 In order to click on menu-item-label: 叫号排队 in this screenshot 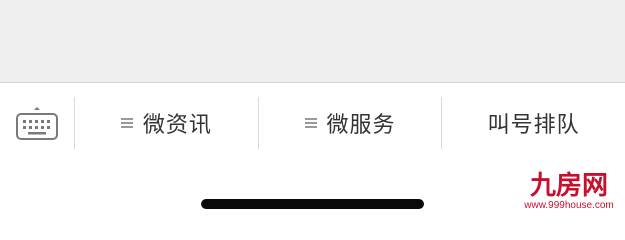, I will do `click(533, 125)`.